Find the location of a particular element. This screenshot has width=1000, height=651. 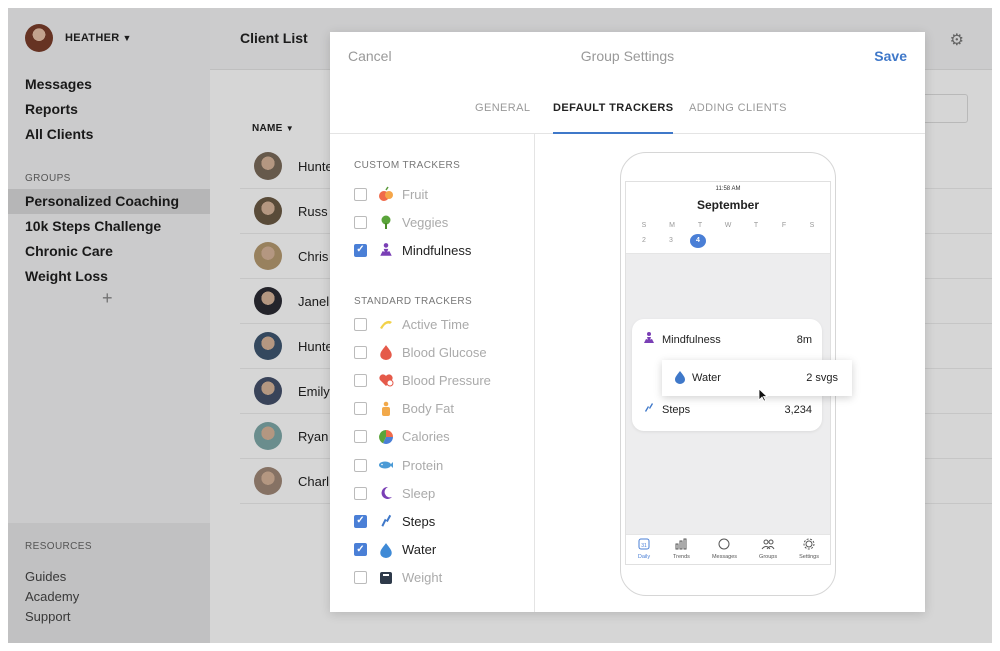

weekday-label: S is located at coordinates (644, 225).